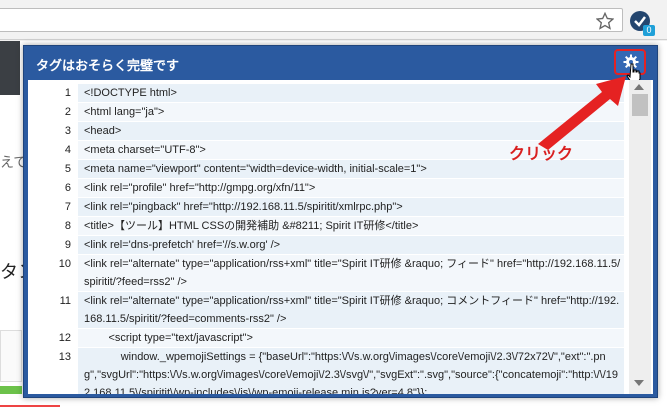 The image size is (667, 412). Describe the element at coordinates (67, 93) in the screenshot. I see `line-number: 1` at that location.